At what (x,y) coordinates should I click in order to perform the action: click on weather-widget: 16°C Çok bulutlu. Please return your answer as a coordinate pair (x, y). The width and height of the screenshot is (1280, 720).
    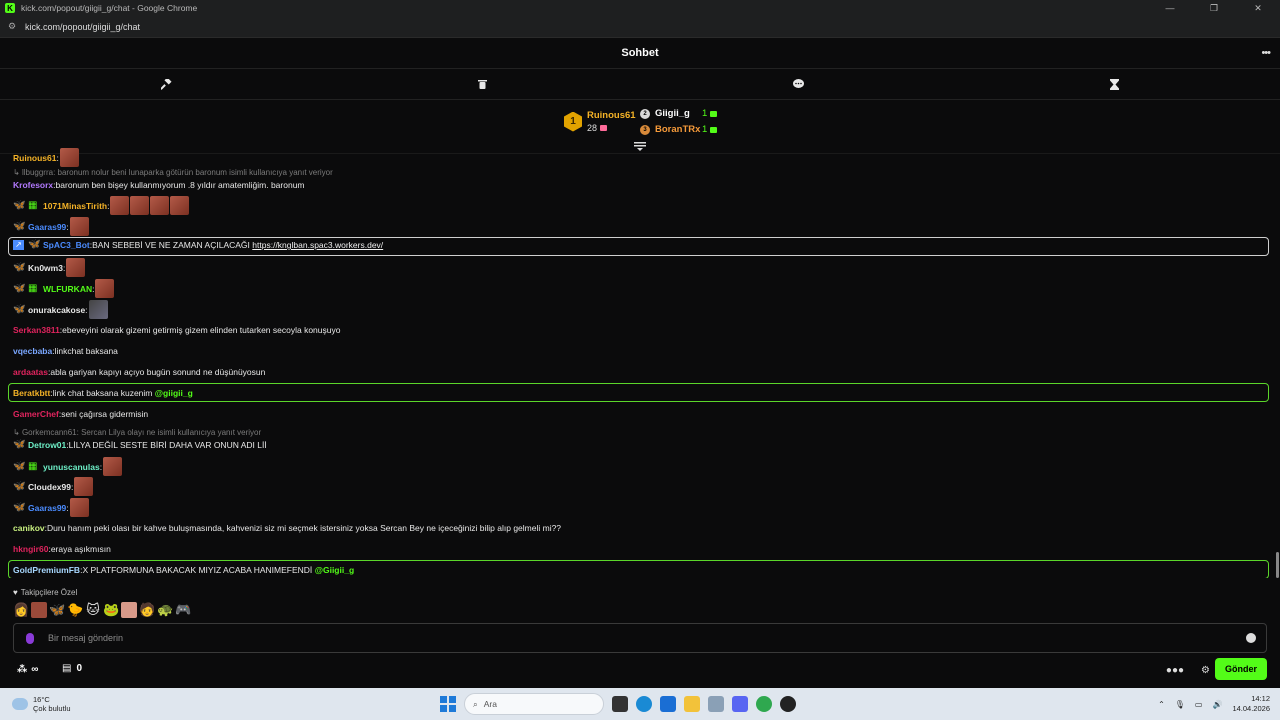
    Looking at the image, I should click on (41, 704).